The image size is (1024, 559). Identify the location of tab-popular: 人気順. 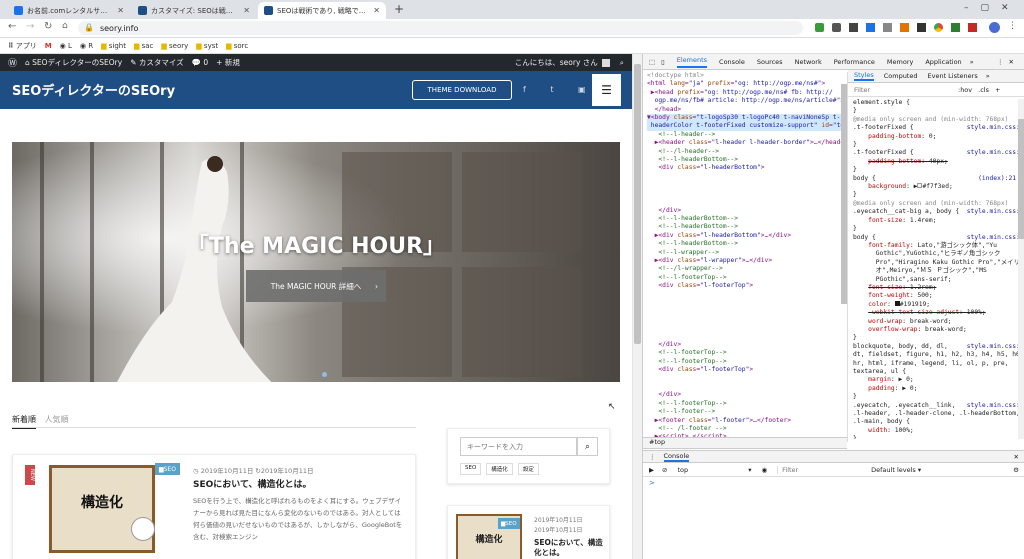
(57, 419).